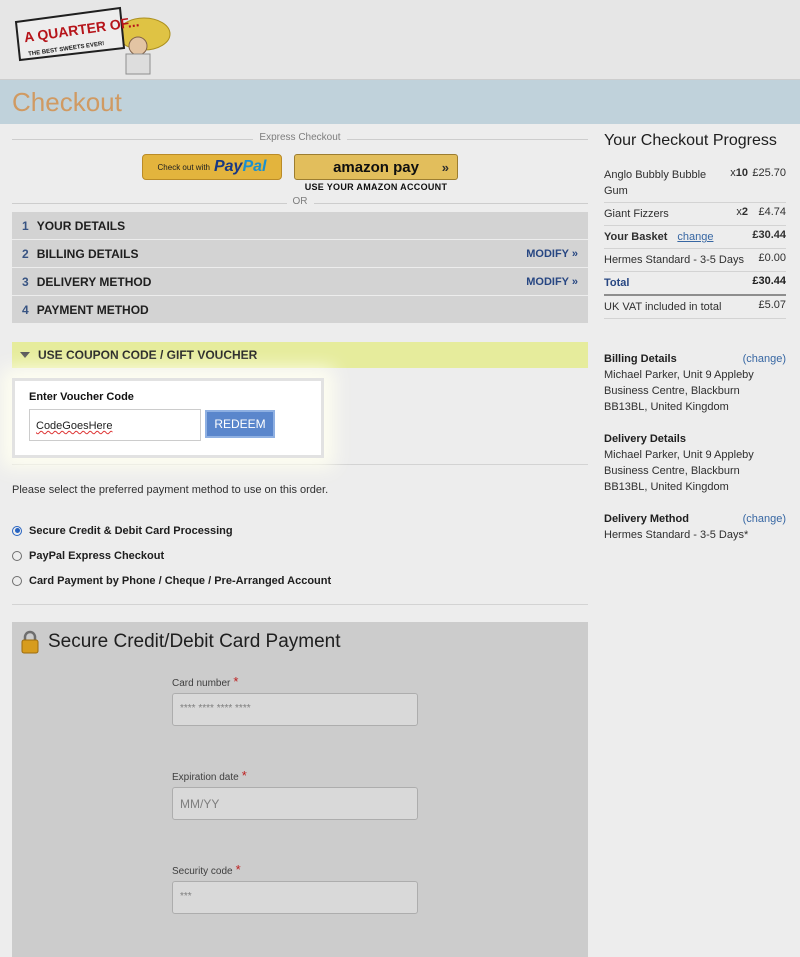  I want to click on card-payment-header: Secure Credit/Debit Card Payment, so click(300, 642).